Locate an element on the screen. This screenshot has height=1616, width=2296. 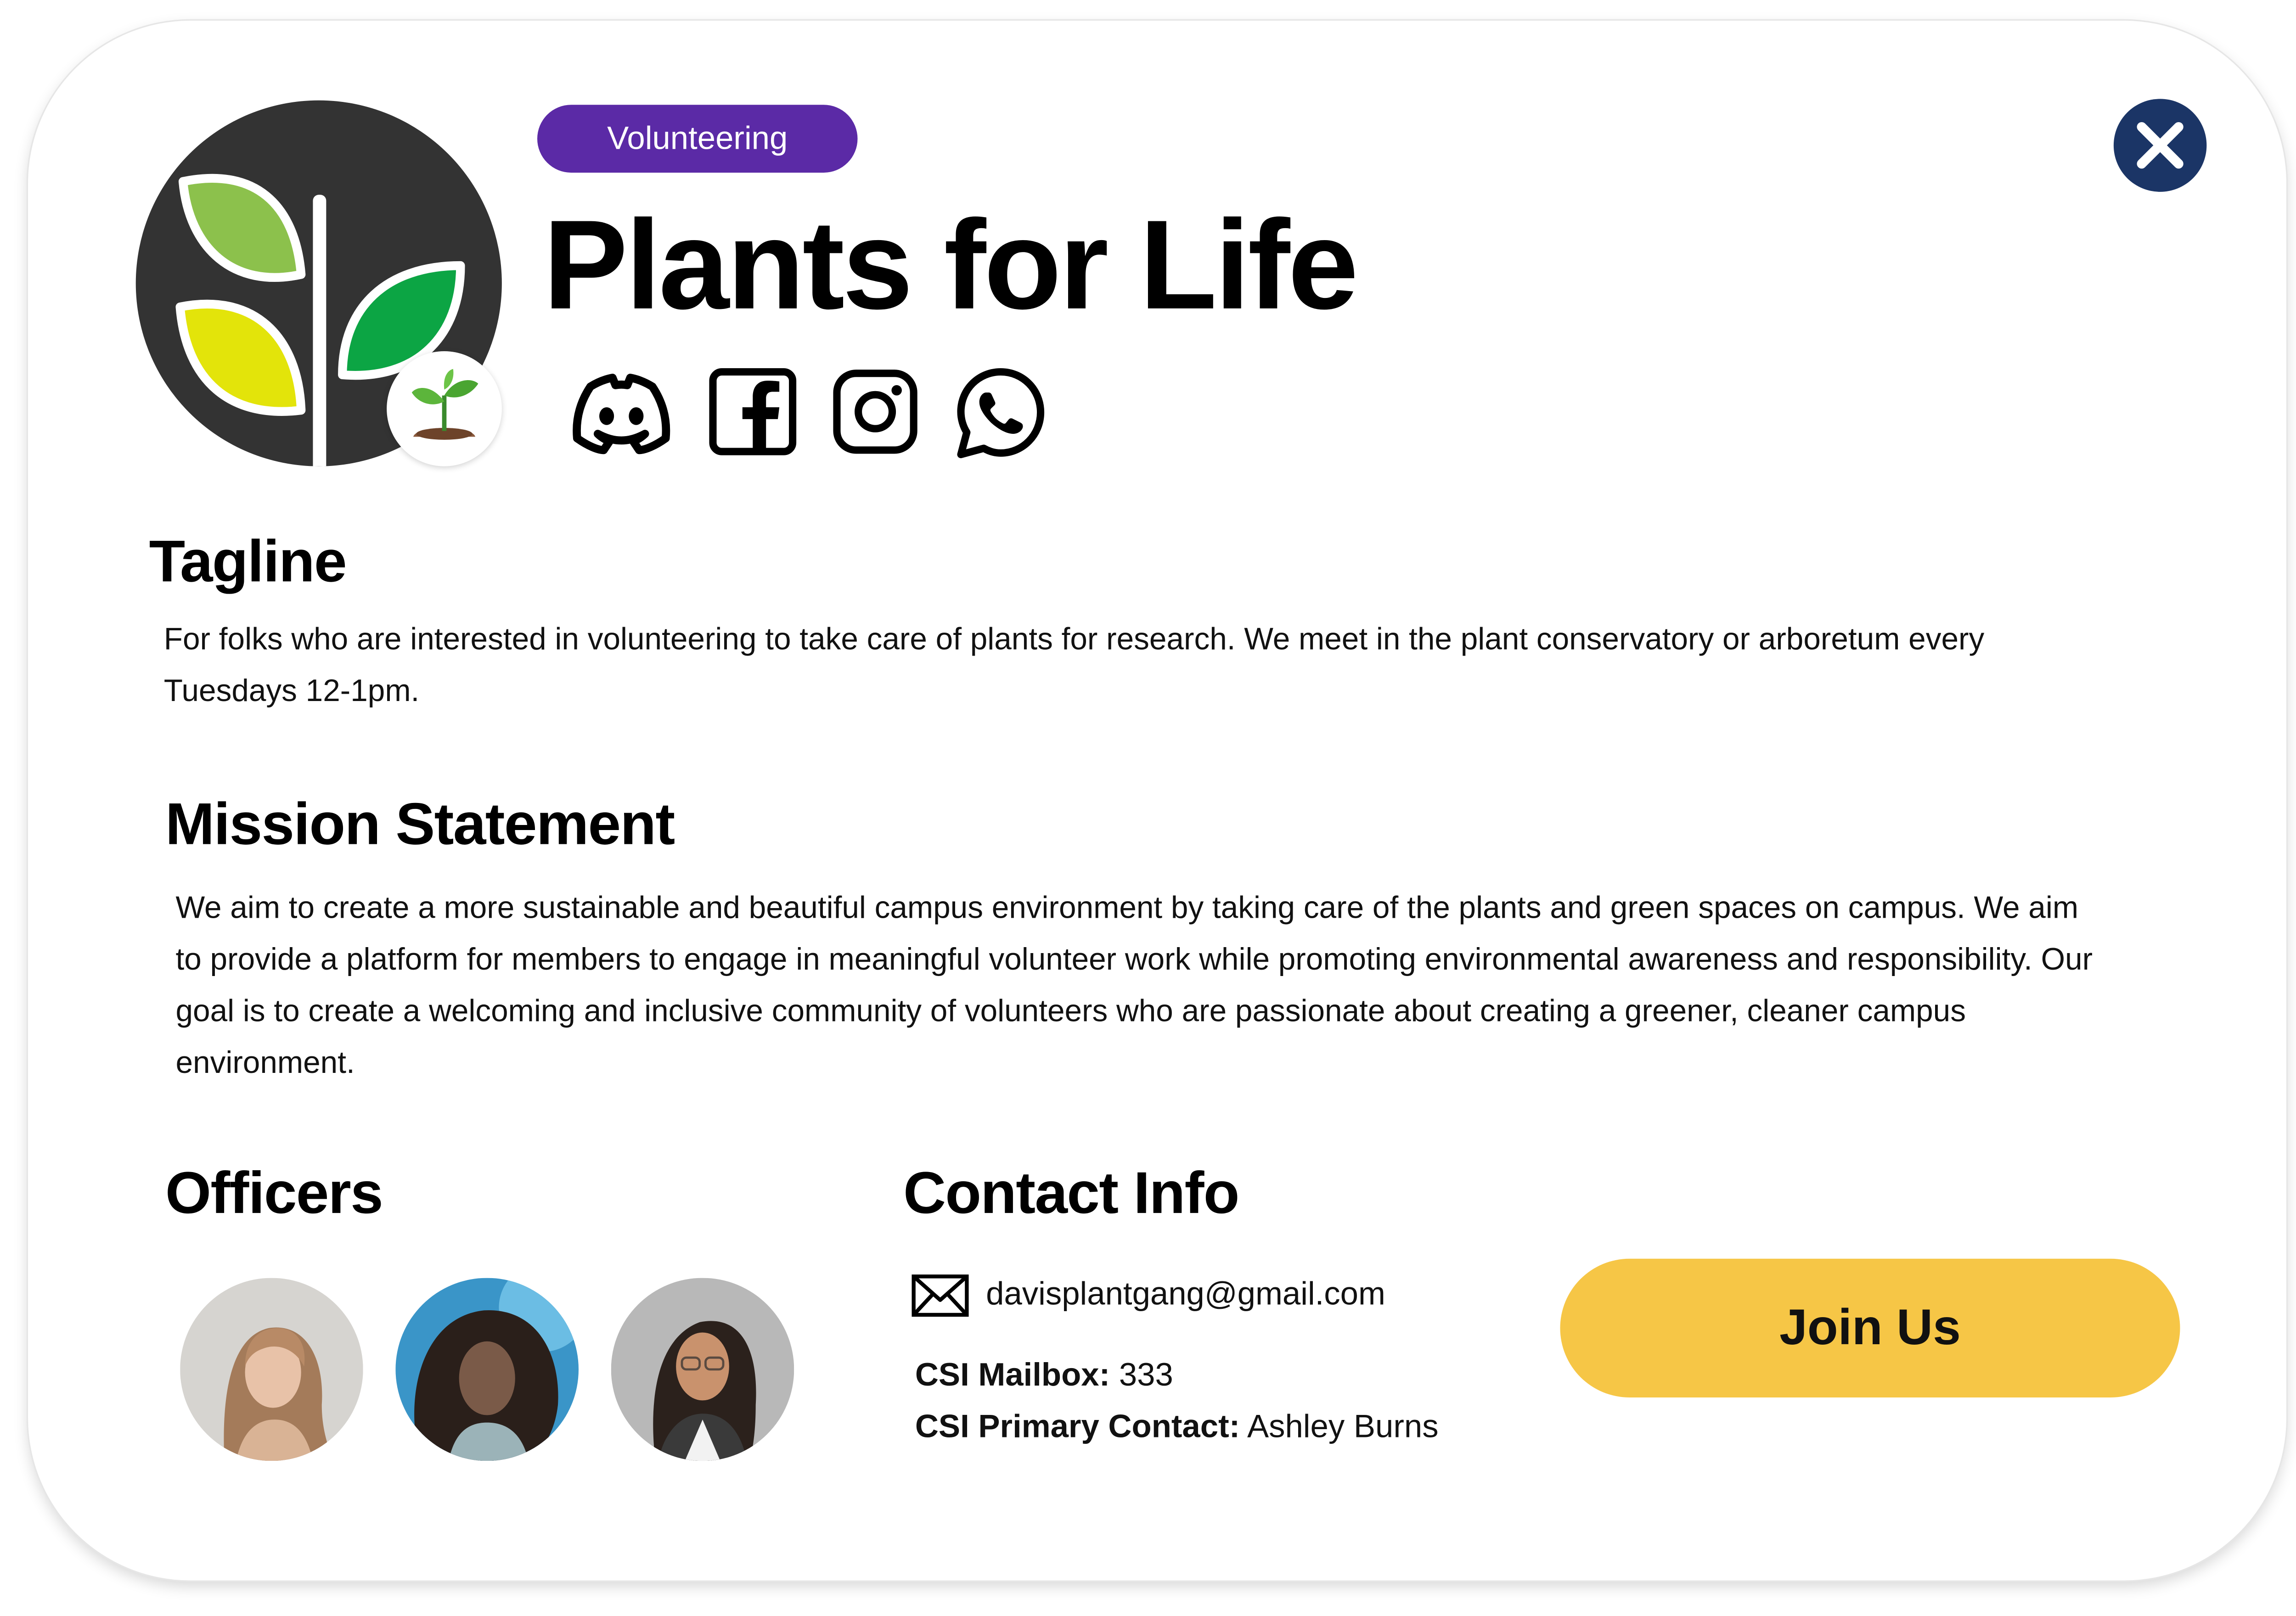
seedling-badge is located at coordinates (444, 409).